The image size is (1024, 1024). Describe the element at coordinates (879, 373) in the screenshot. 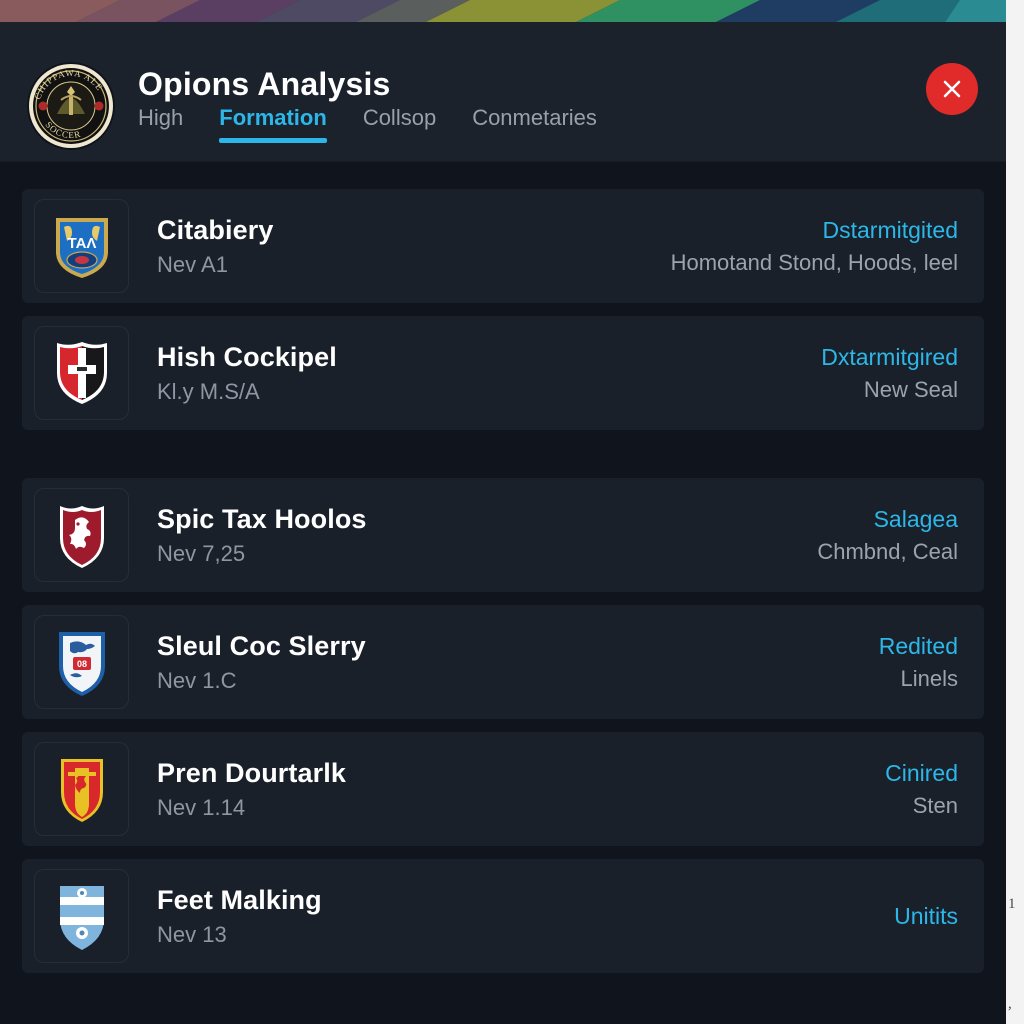

I see `list-item-meta: Dxtarmitgired New Seal` at that location.